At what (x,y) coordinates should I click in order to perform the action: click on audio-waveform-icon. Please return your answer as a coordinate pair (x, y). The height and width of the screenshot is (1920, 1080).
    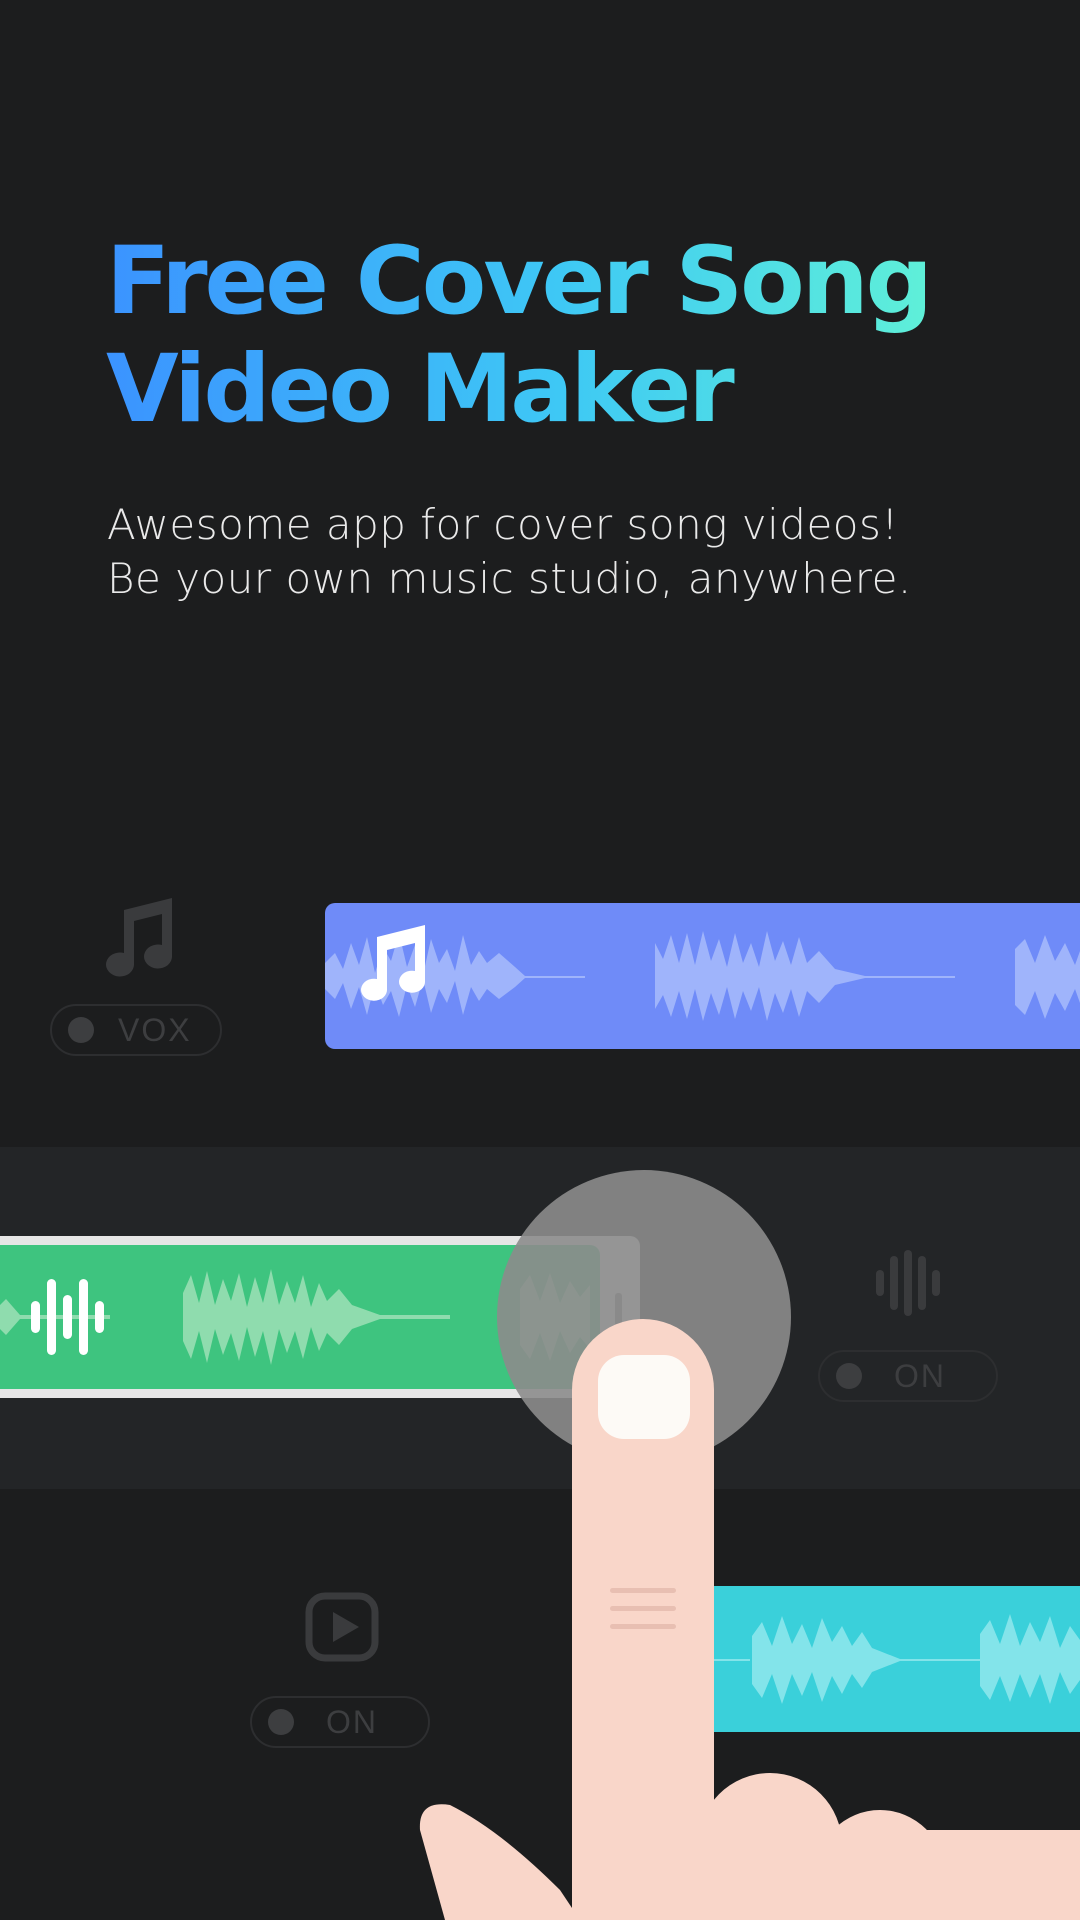
    Looking at the image, I should click on (907, 1283).